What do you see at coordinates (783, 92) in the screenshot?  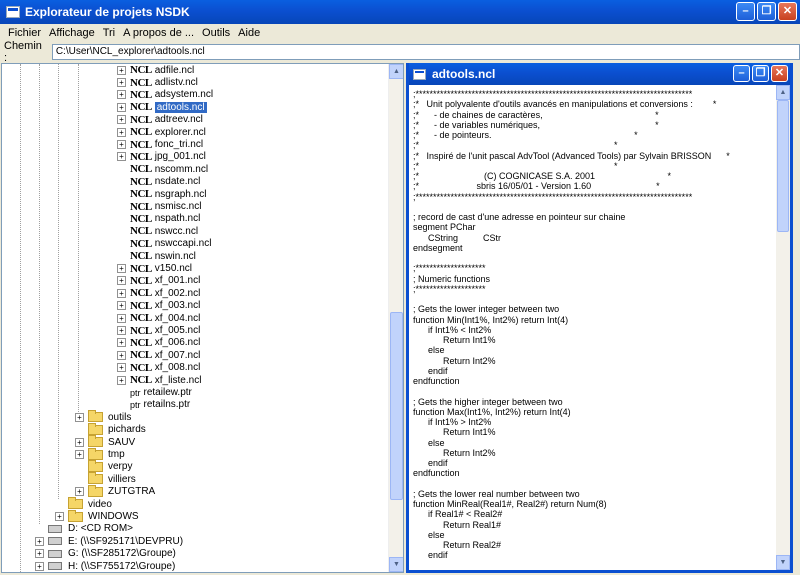 I see `editor-scroll-up-button: ▲` at bounding box center [783, 92].